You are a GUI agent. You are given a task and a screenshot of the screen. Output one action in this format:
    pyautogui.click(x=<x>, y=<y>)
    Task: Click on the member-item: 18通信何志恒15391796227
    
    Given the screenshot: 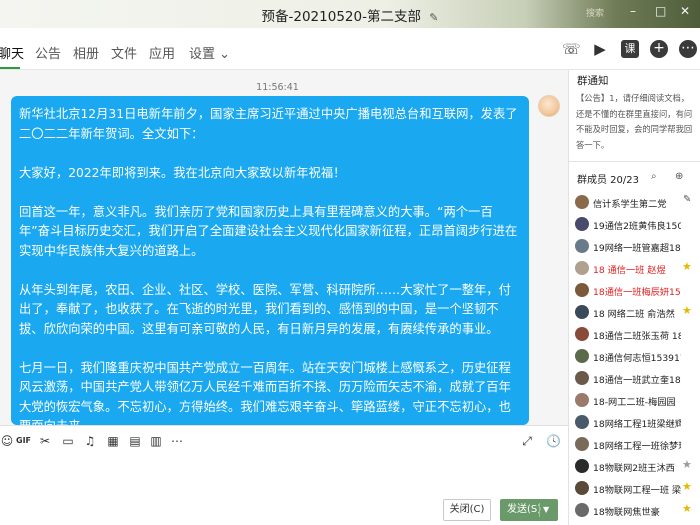 What is the action you would take?
    pyautogui.click(x=637, y=357)
    